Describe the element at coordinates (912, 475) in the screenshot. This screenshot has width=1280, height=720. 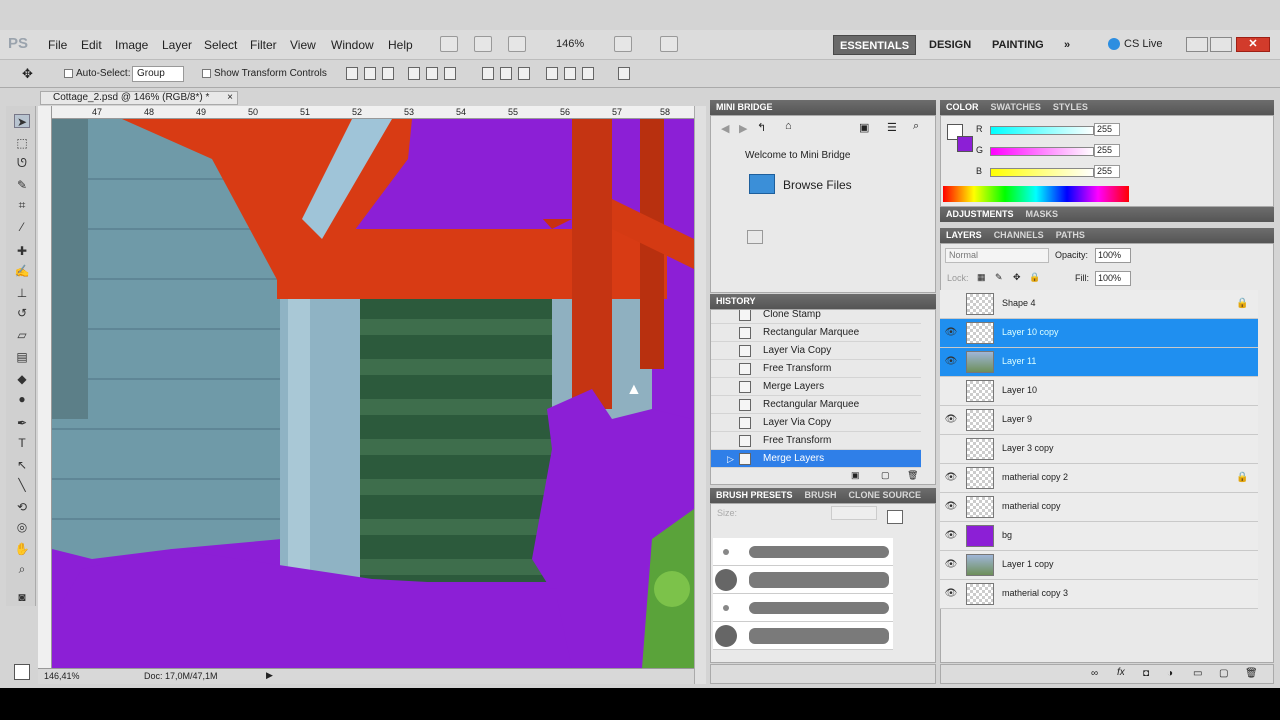
I see `delete-state-icon: 🗑` at that location.